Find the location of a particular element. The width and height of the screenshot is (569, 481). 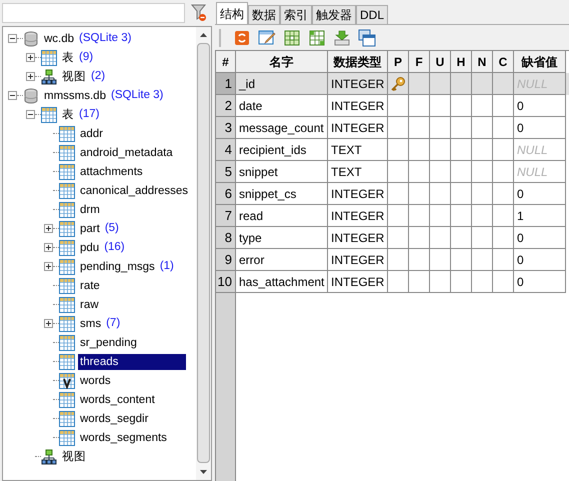

tree-item: words is located at coordinates (95, 380).